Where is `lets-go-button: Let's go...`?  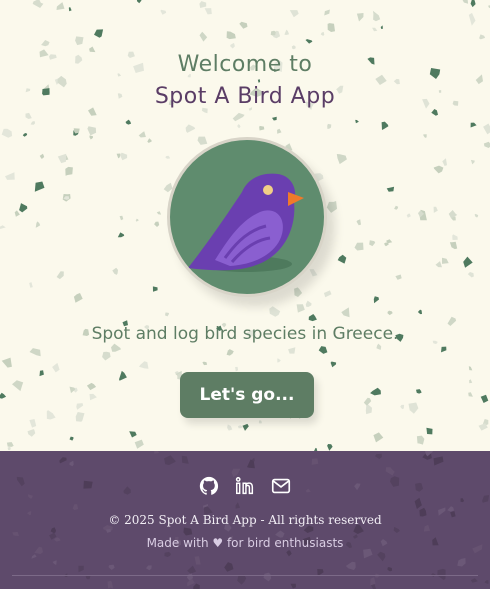
lets-go-button: Let's go... is located at coordinates (247, 395).